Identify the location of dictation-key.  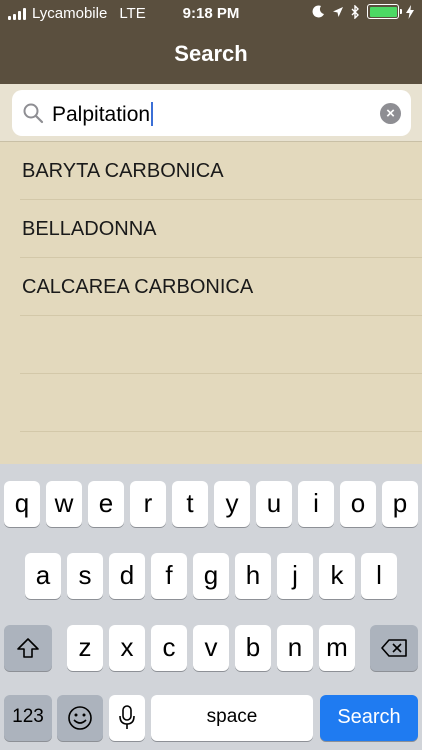
(127, 718).